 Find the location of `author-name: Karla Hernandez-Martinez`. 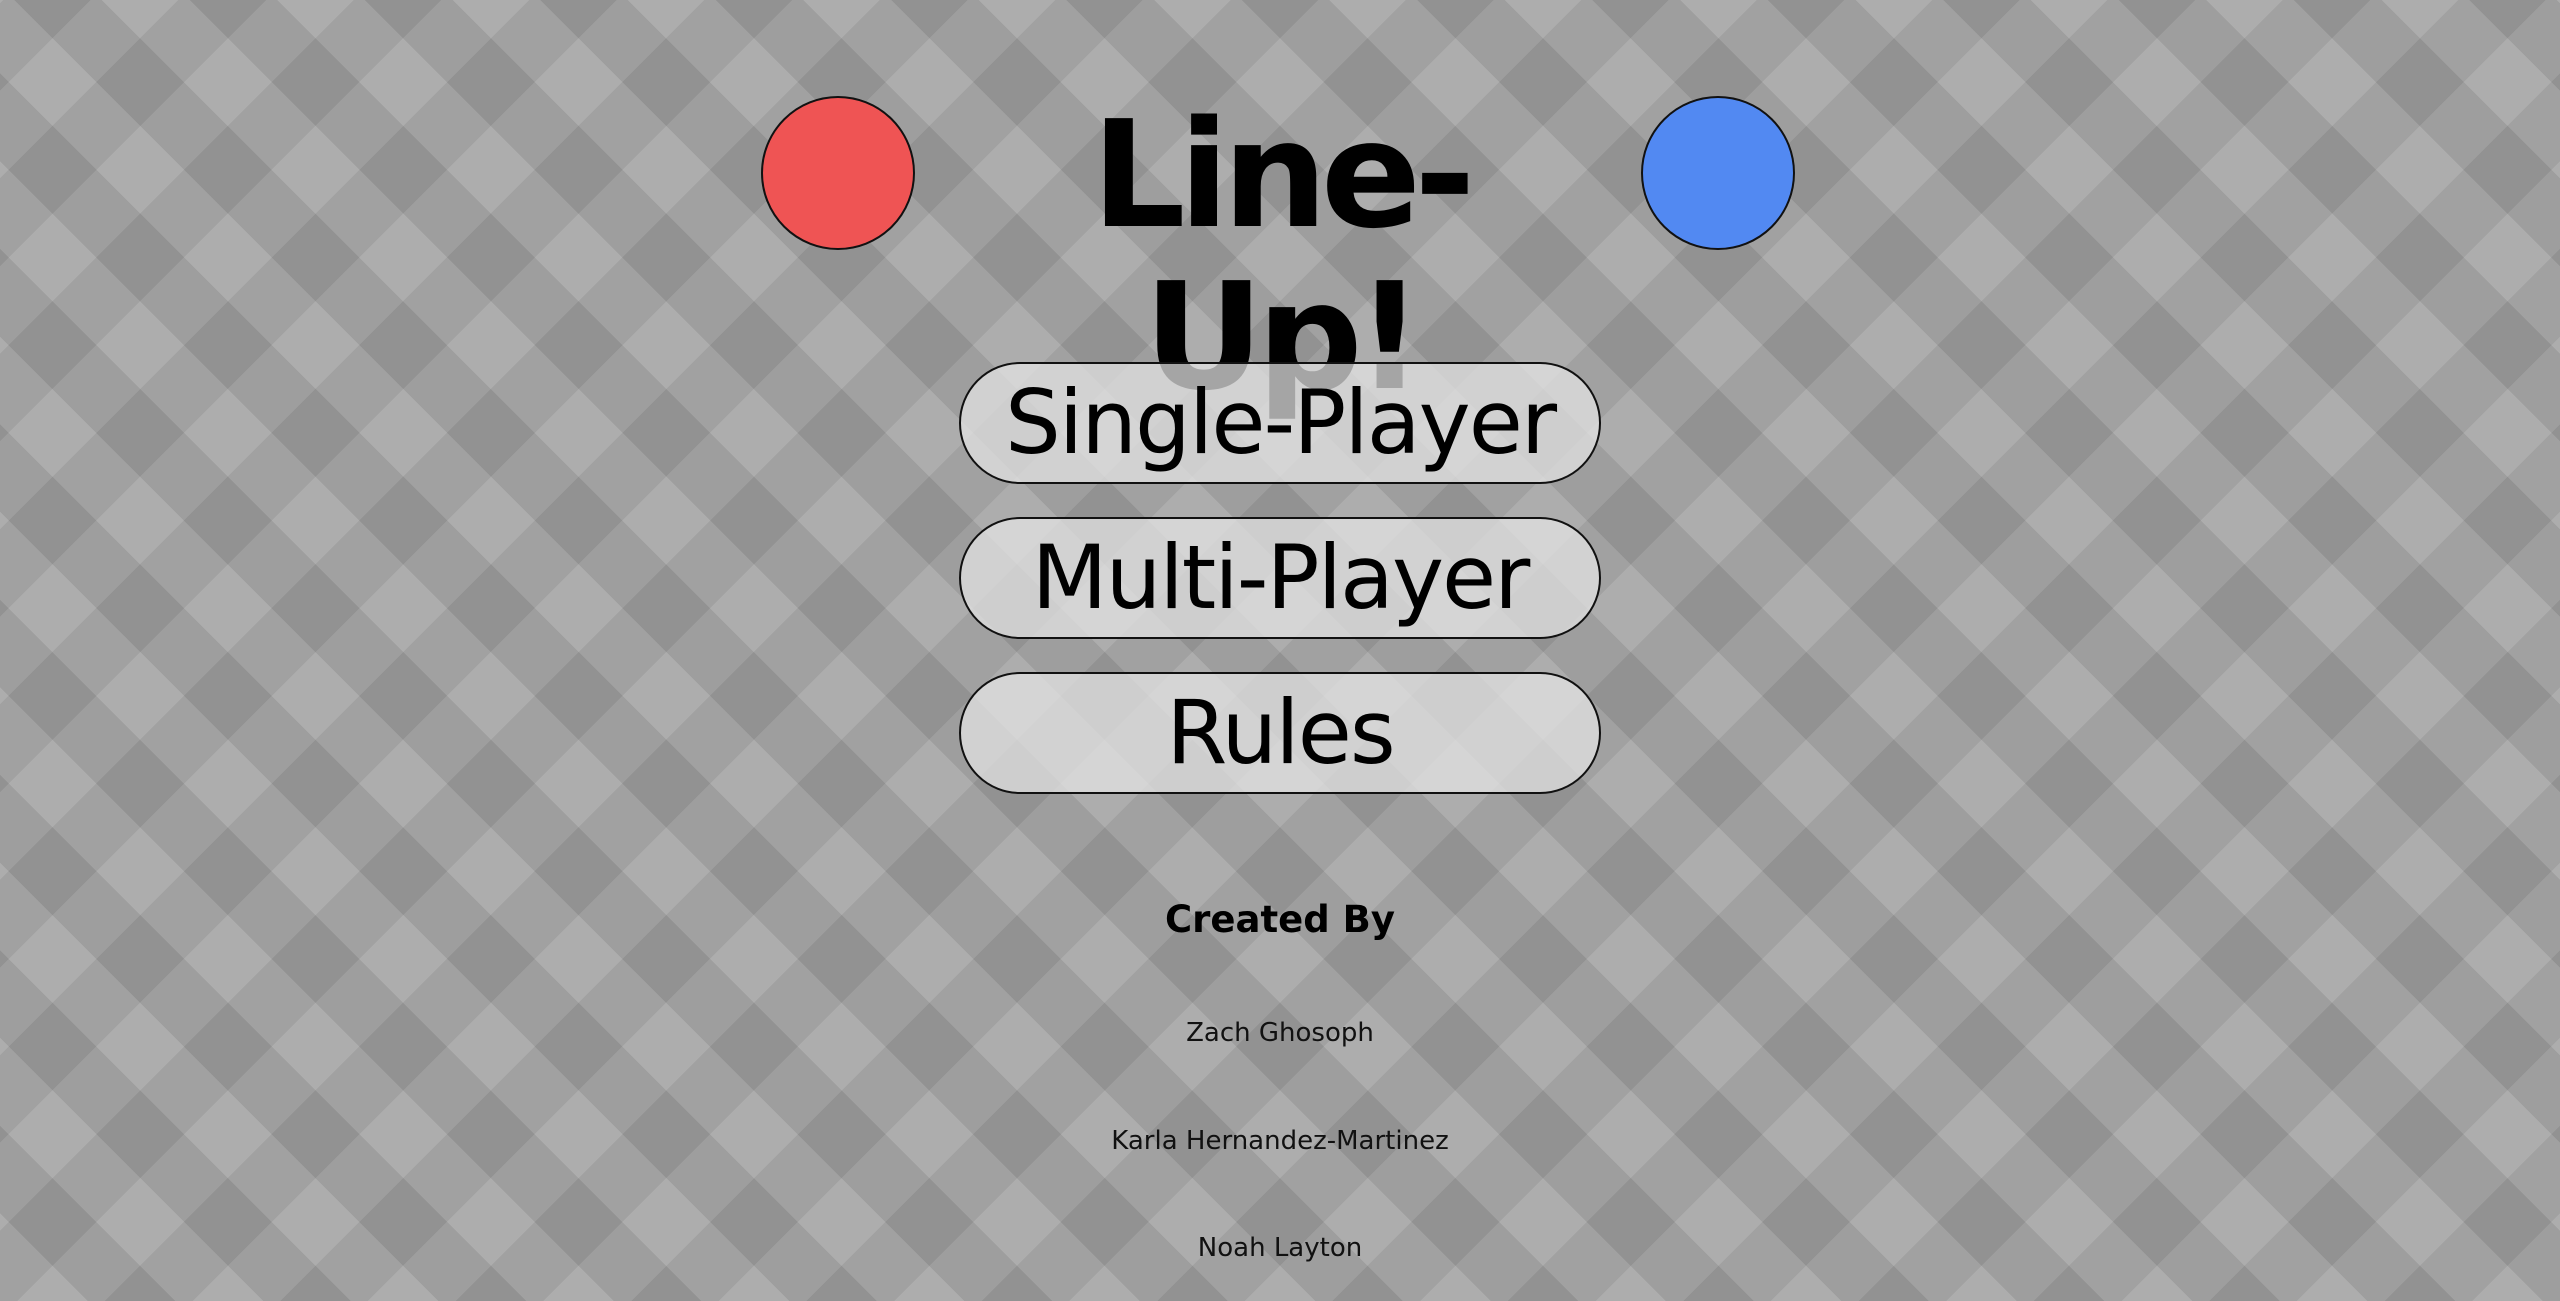

author-name: Karla Hernandez-Martinez is located at coordinates (1280, 1141).